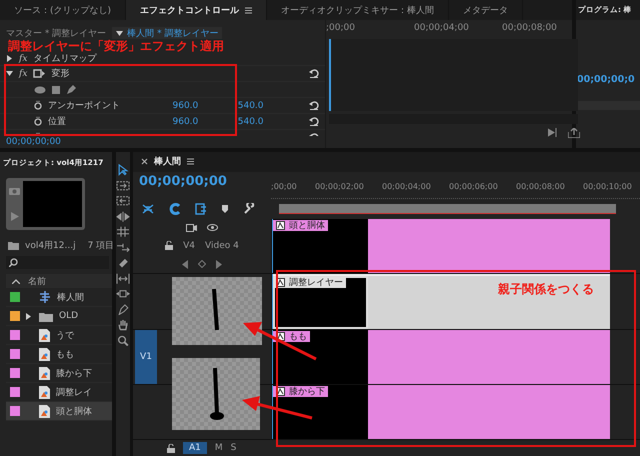 The image size is (640, 456). I want to click on project-item: OLD, so click(59, 316).